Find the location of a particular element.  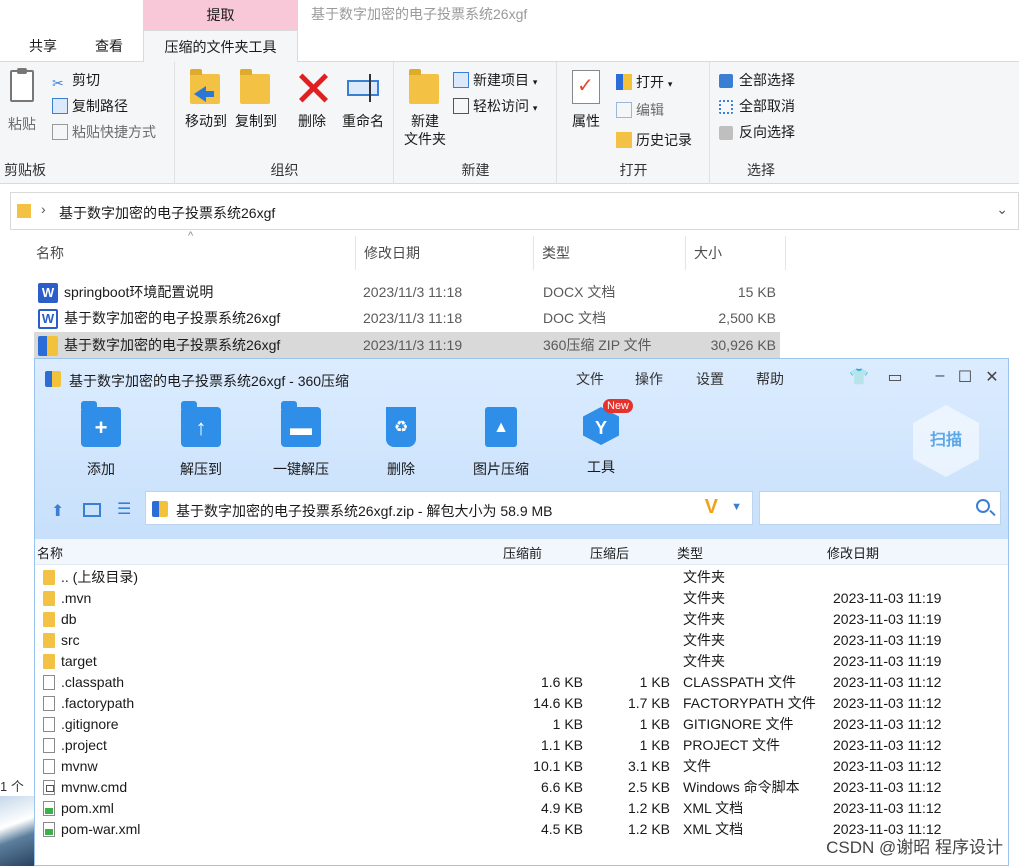

column-date: 修改日期 is located at coordinates (445, 253).